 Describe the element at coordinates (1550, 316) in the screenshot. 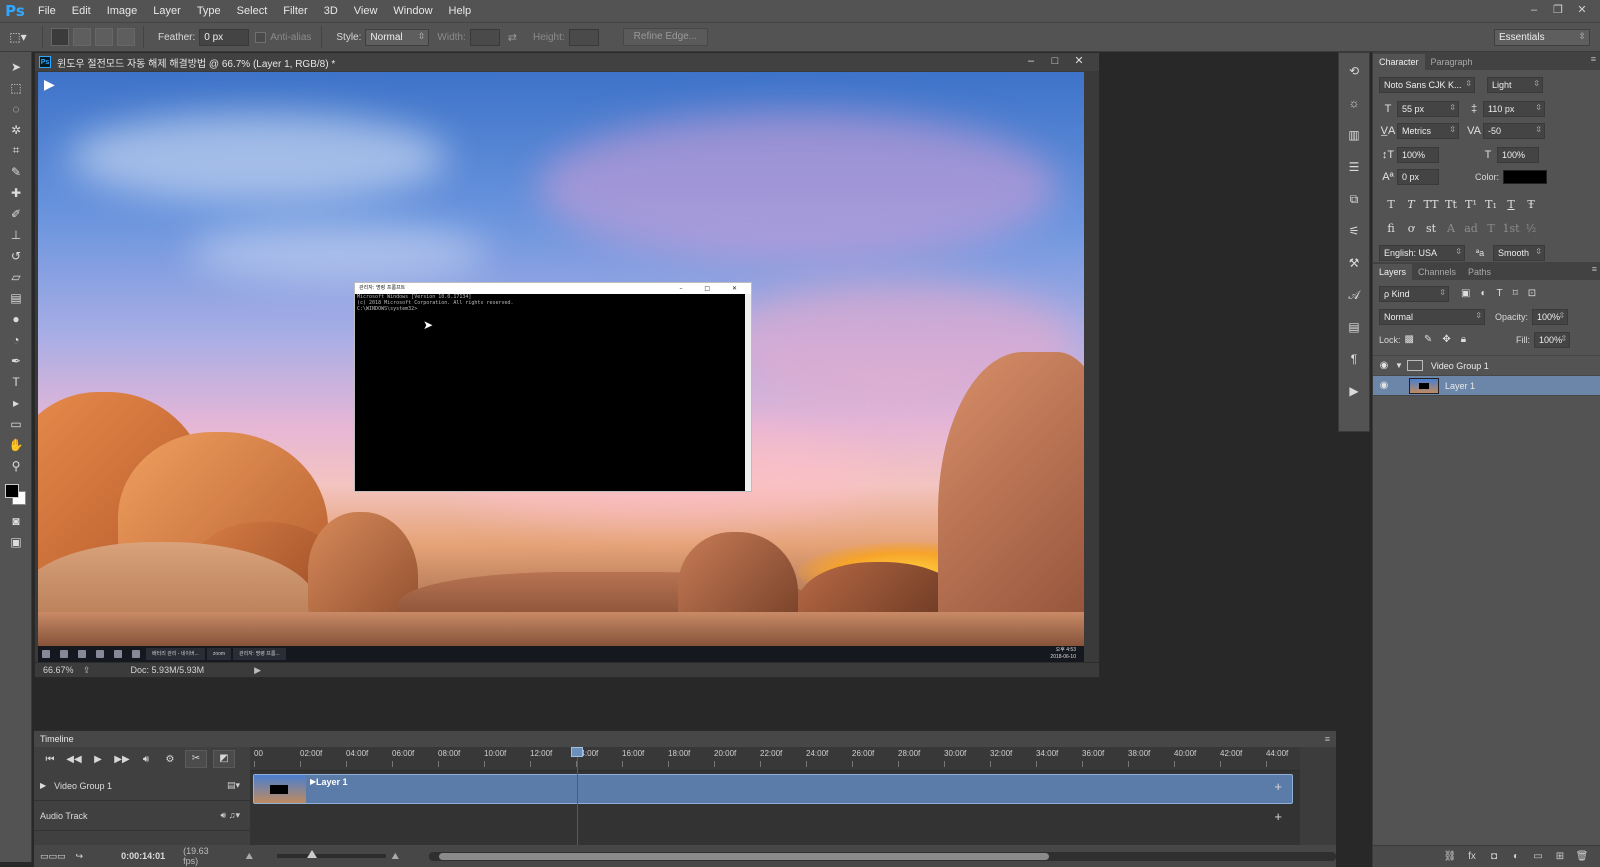

I see `opacity-input: 100%` at that location.